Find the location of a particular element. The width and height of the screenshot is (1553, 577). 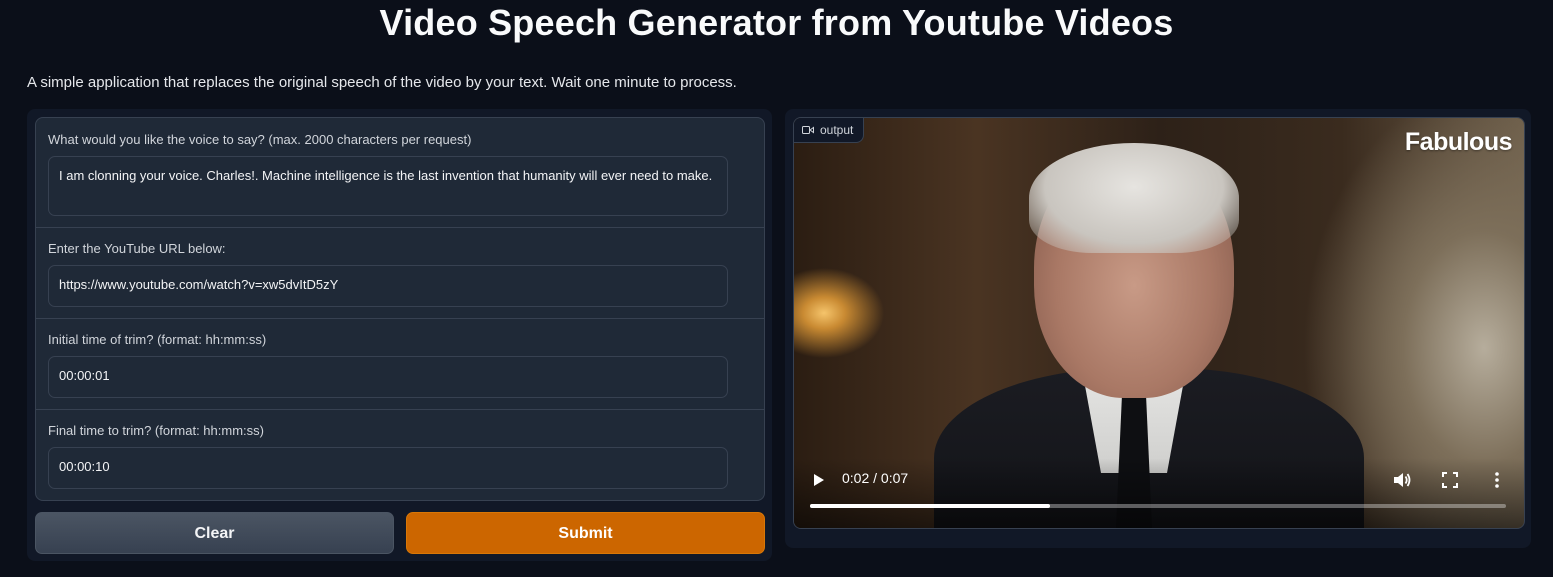

video-controls: 0:02 / 0:07 is located at coordinates (1159, 493).